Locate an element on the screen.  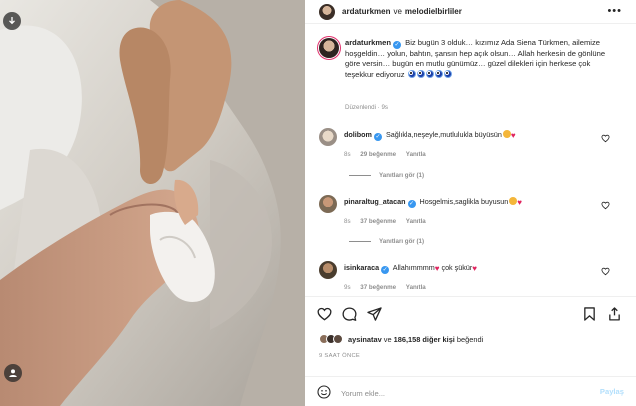
emoji-picker-icon is located at coordinates (324, 392).